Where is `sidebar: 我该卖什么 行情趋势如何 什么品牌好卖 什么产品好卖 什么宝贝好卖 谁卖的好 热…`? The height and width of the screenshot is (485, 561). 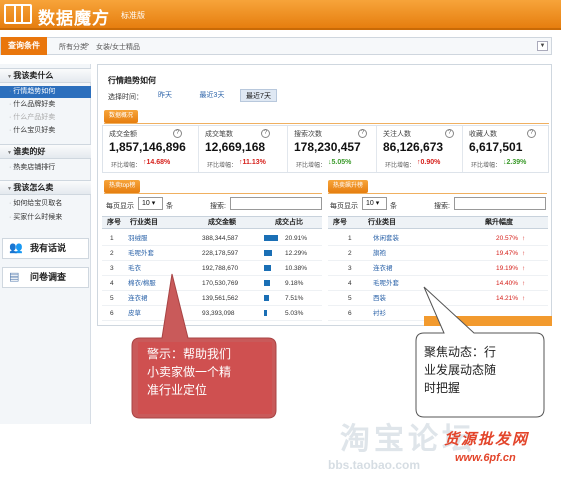 sidebar: 我该卖什么 行情趋势如何 什么品牌好卖 什么产品好卖 什么宝贝好卖 谁卖的好 热… is located at coordinates (45, 244).